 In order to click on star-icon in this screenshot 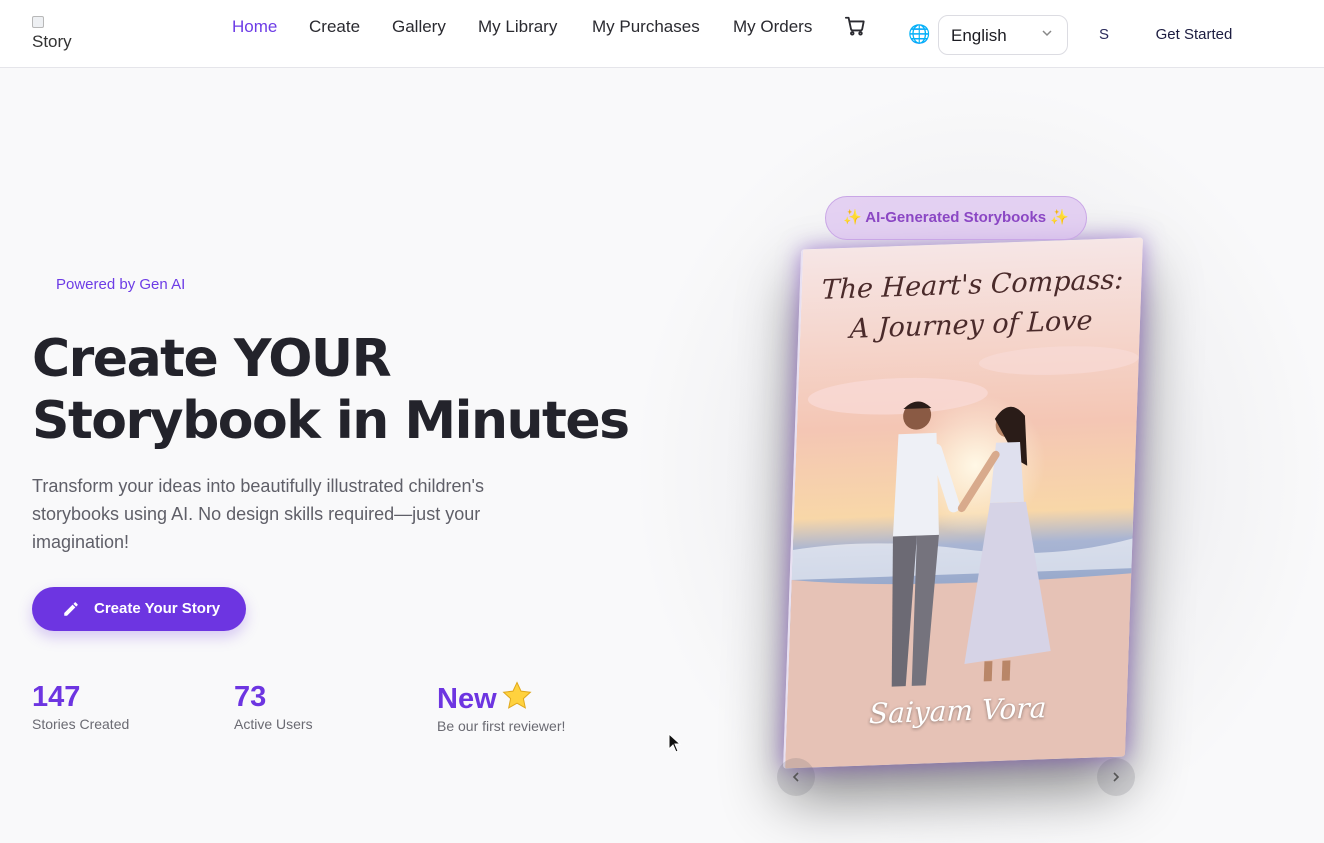, I will do `click(517, 695)`.